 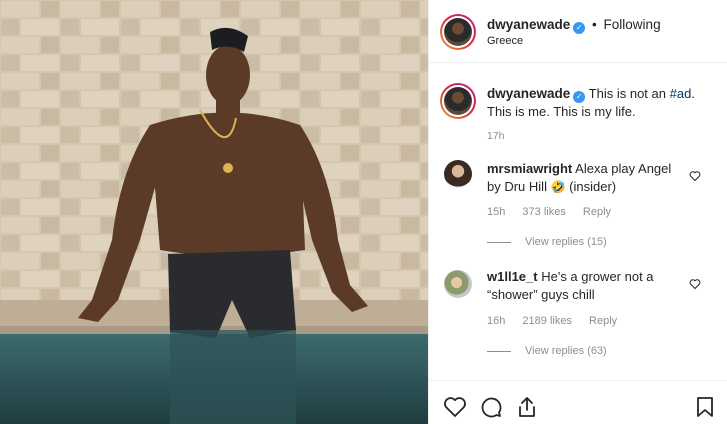 What do you see at coordinates (529, 168) in the screenshot?
I see `commenter-username: mrsmiawright` at bounding box center [529, 168].